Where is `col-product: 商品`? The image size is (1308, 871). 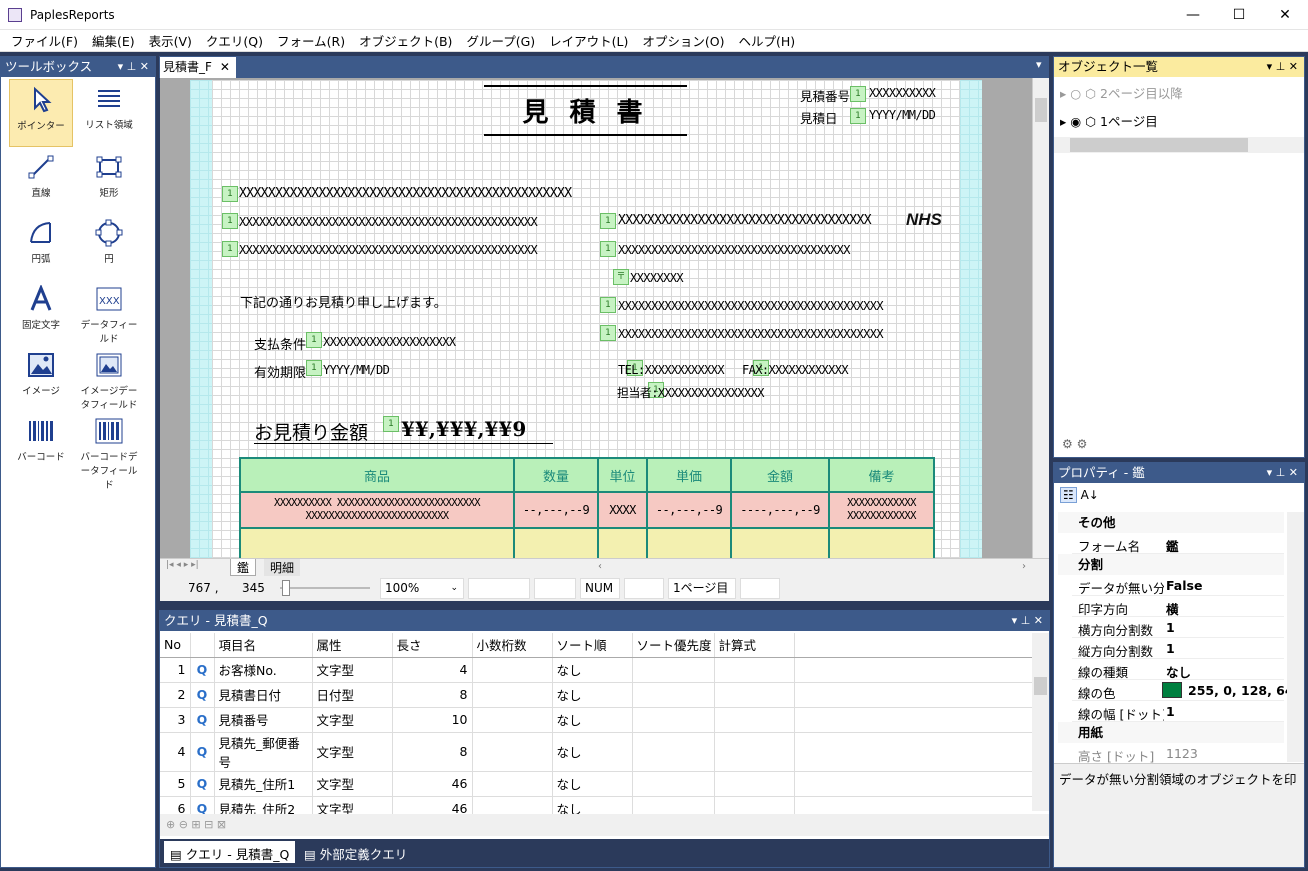
col-product: 商品 is located at coordinates (377, 475).